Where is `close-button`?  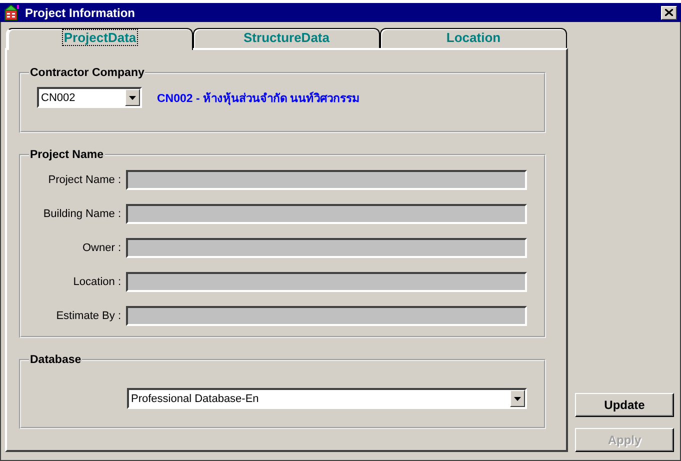 close-button is located at coordinates (669, 13).